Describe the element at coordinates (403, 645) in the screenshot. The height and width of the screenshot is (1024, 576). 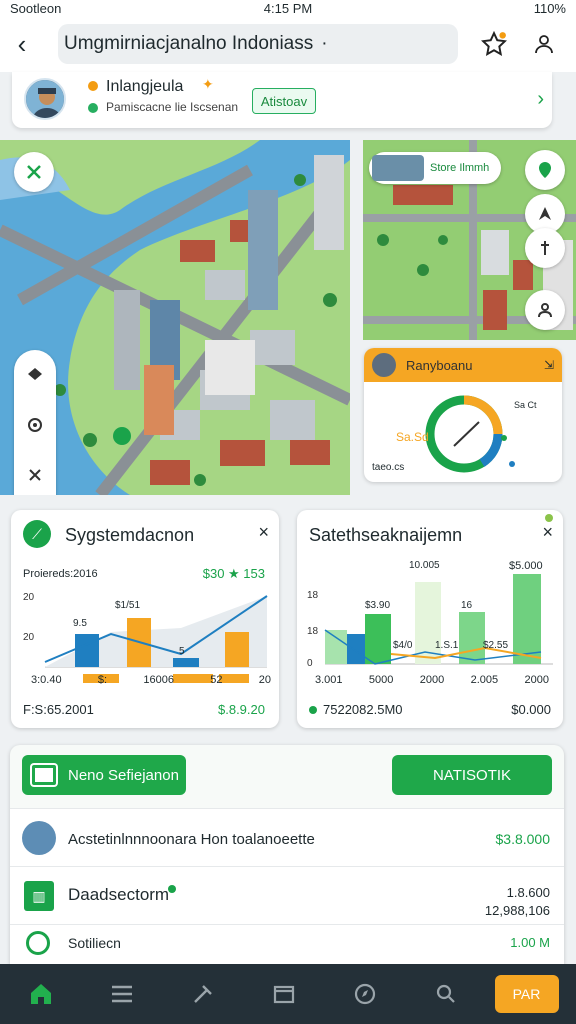
I see `card2-bar-label-2: $4/0` at that location.